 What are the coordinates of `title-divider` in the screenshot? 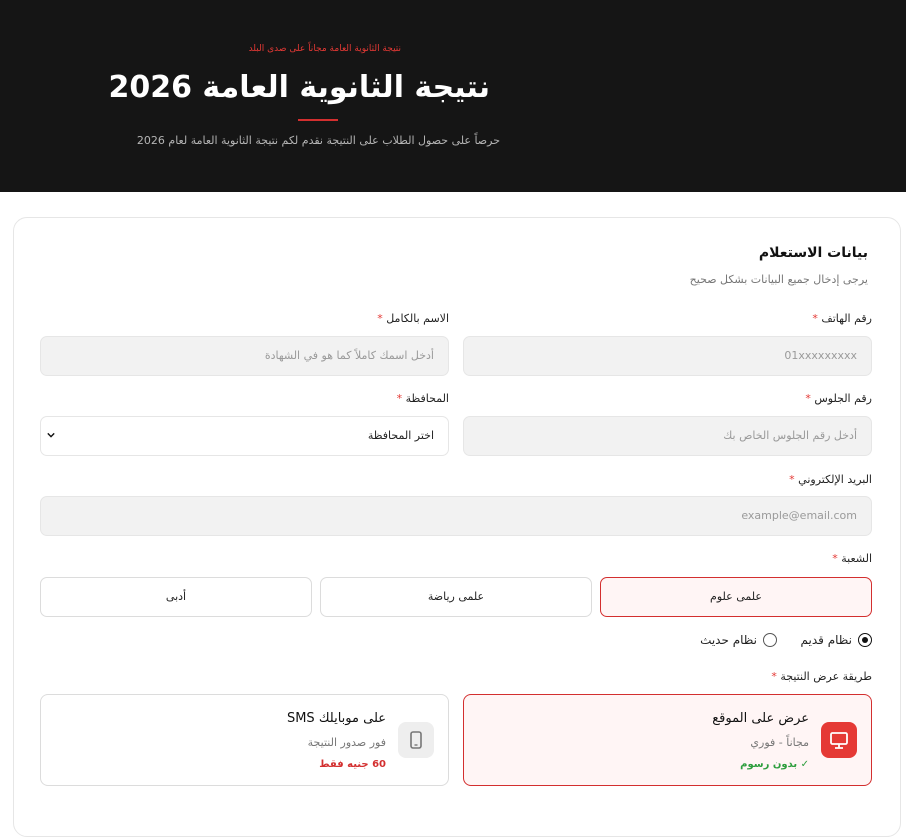 It's located at (318, 120).